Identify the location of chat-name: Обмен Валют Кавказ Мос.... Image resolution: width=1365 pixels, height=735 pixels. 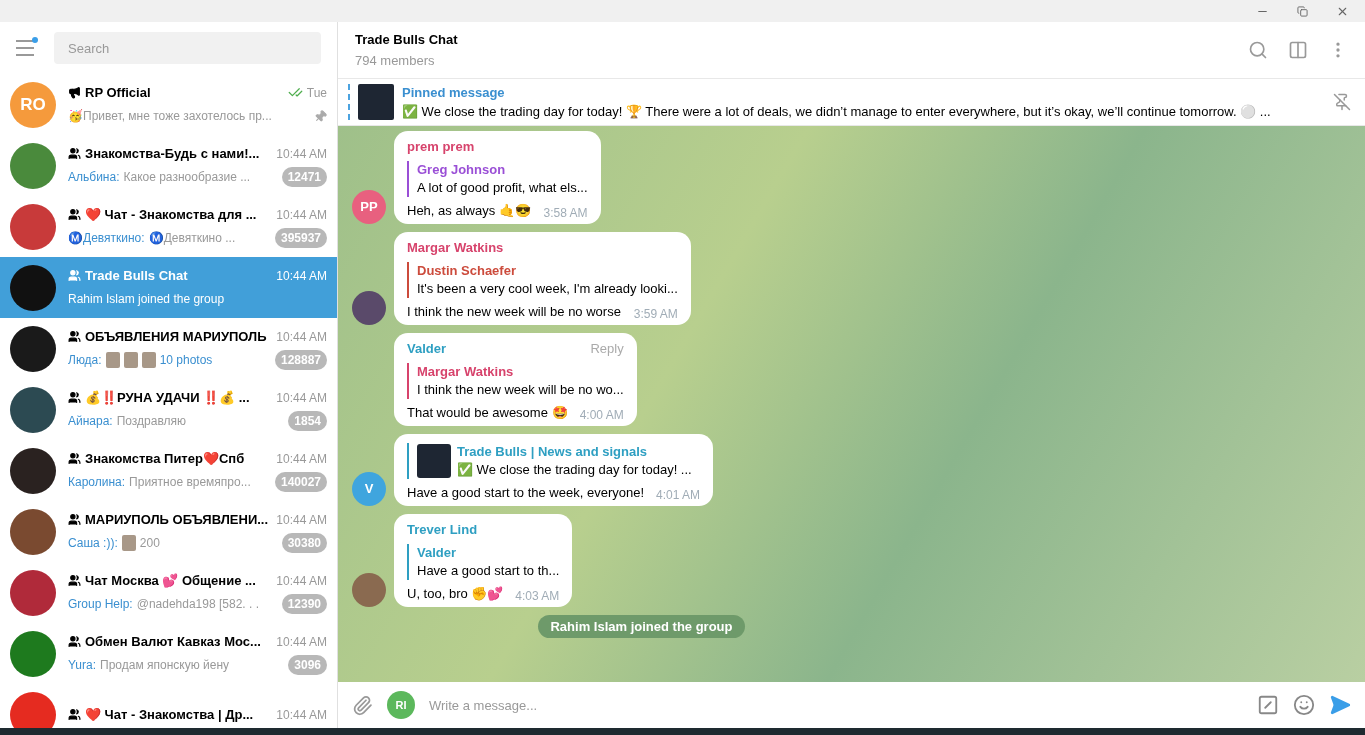
(173, 641).